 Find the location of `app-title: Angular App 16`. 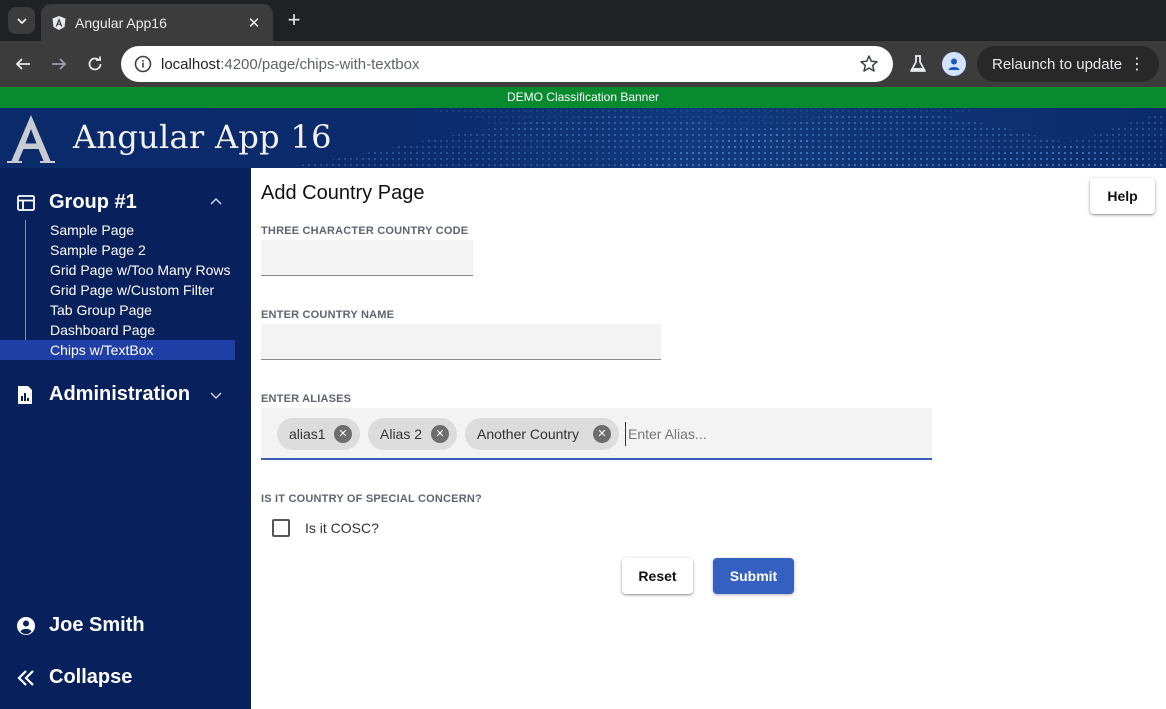

app-title: Angular App 16 is located at coordinates (202, 137).